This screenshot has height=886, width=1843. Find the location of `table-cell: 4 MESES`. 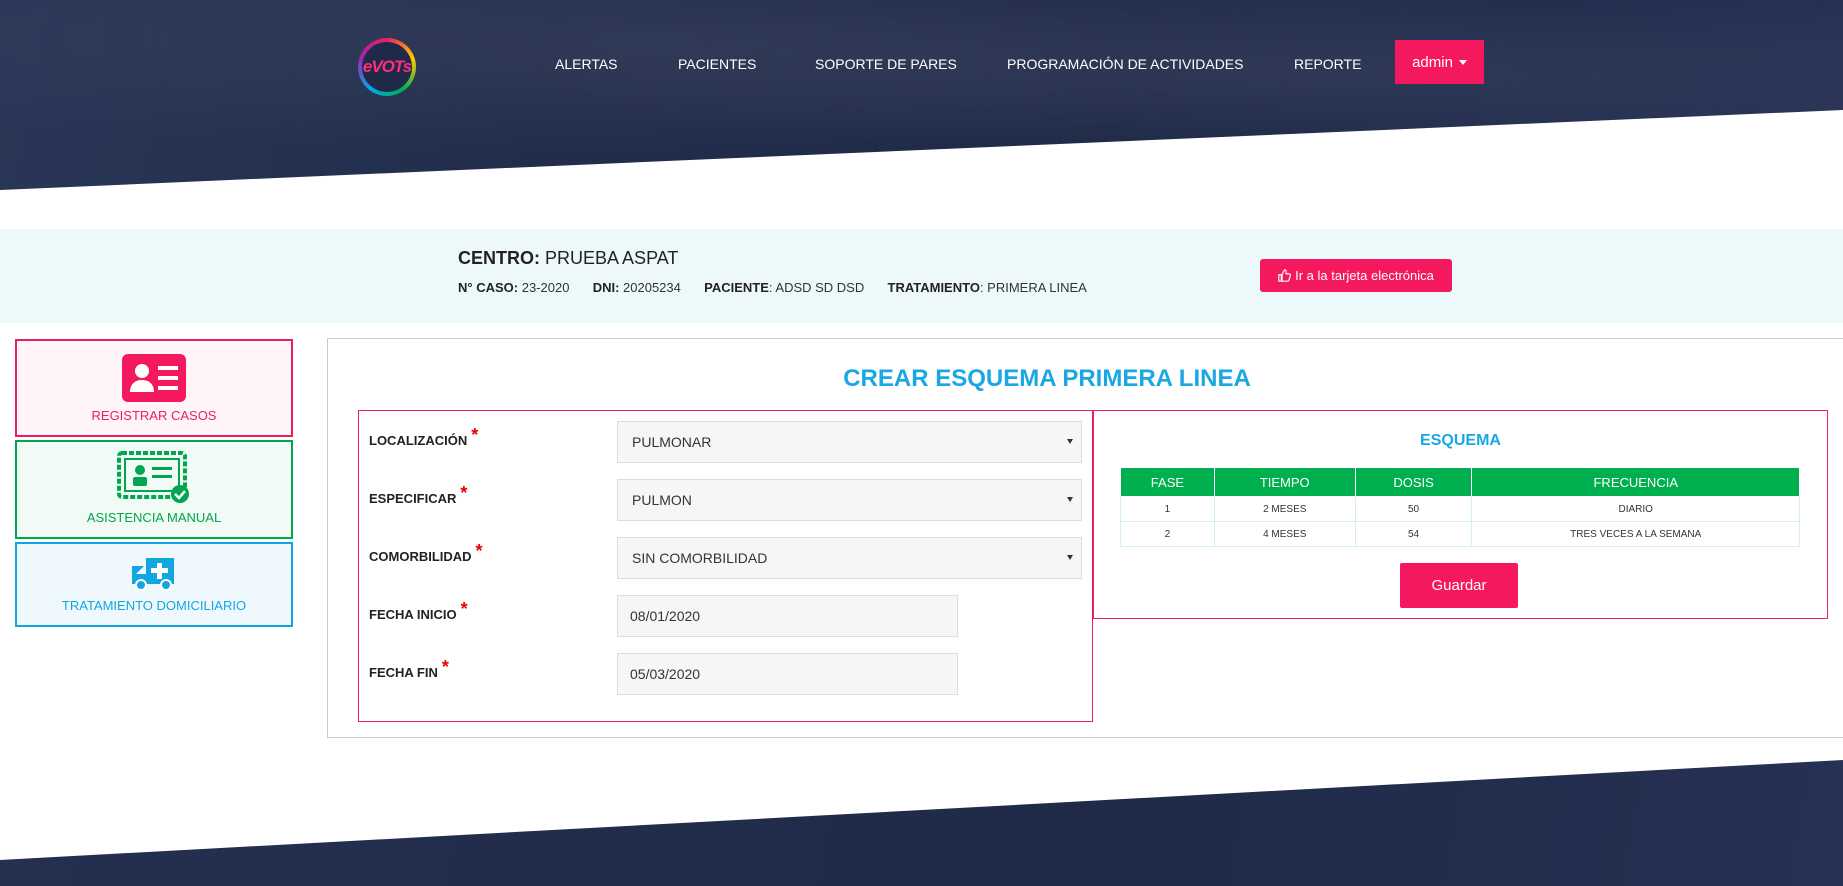

table-cell: 4 MESES is located at coordinates (1284, 534).